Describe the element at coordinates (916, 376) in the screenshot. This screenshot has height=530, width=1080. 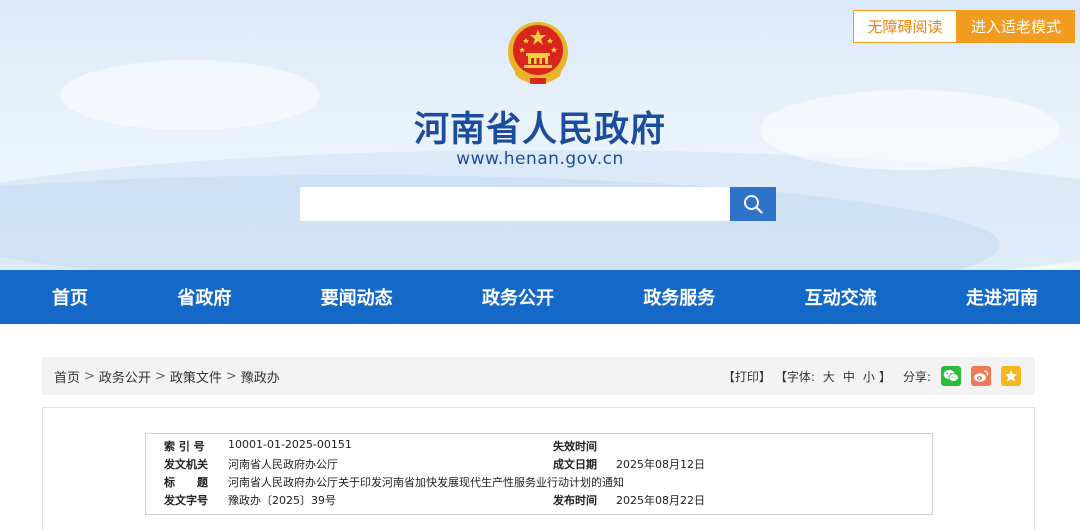
I see `share-label: 分享:` at that location.